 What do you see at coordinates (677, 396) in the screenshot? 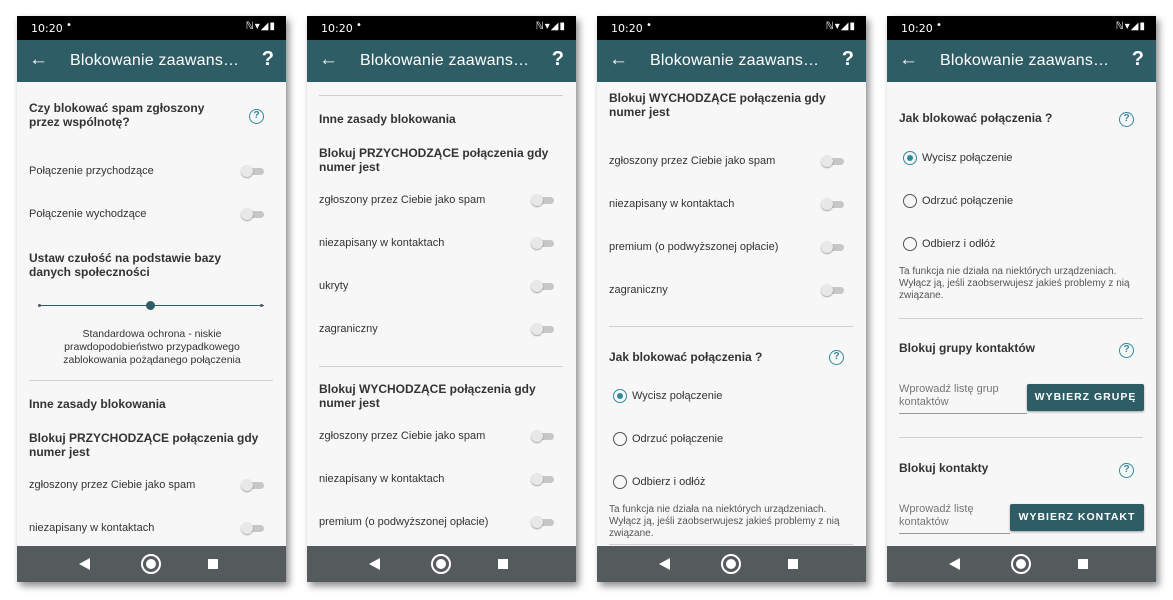
I see `mute-label: Wycisz połączenie` at bounding box center [677, 396].